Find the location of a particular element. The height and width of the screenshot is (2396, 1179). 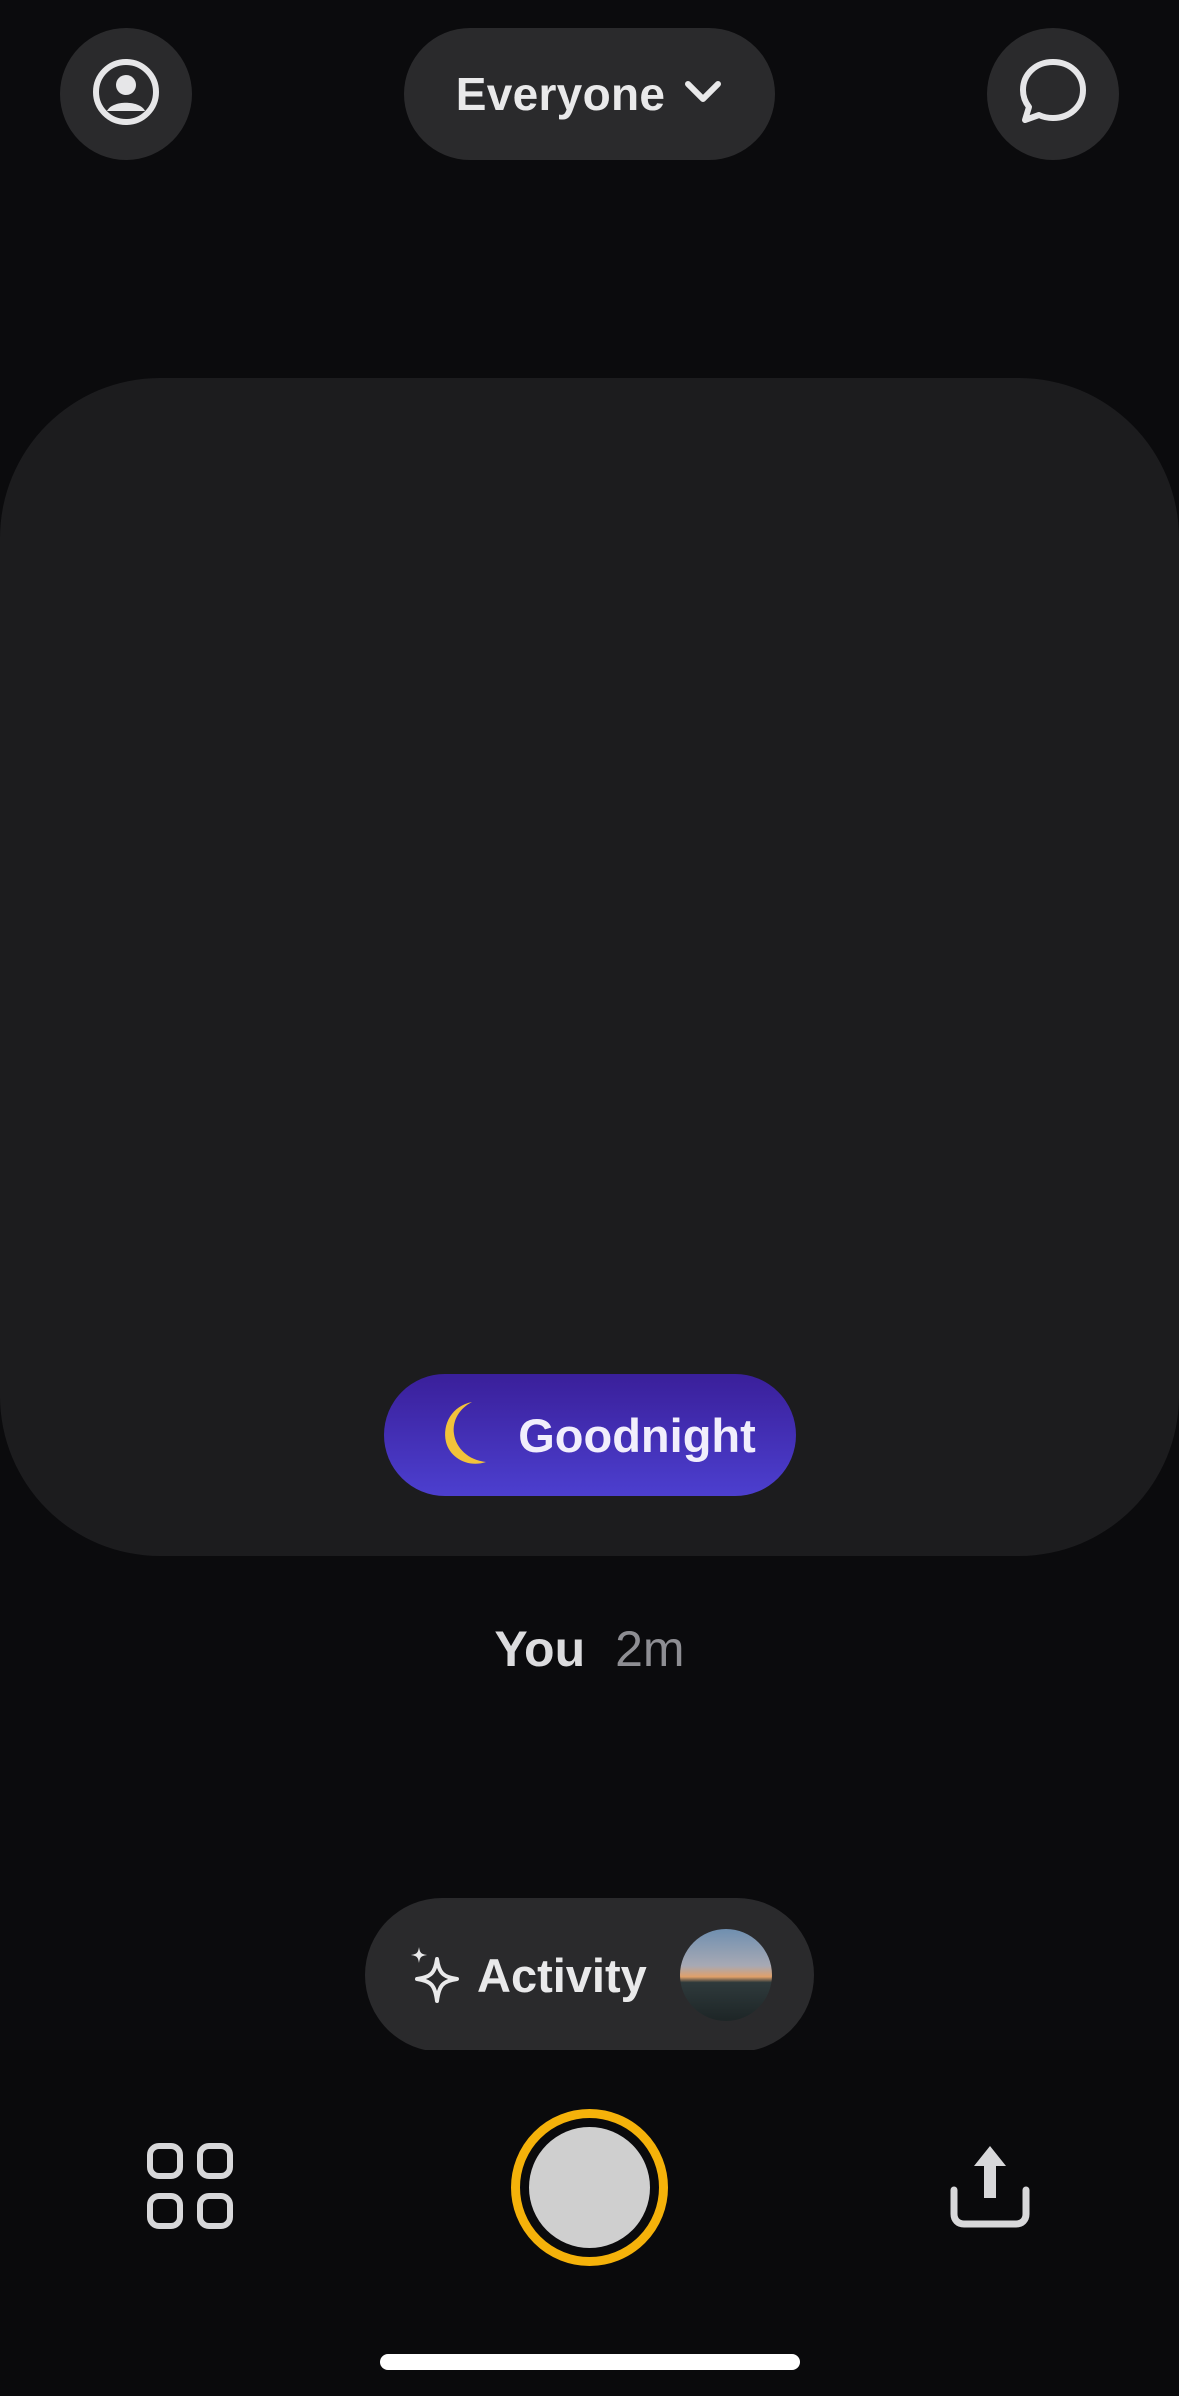

profile-button is located at coordinates (126, 94).